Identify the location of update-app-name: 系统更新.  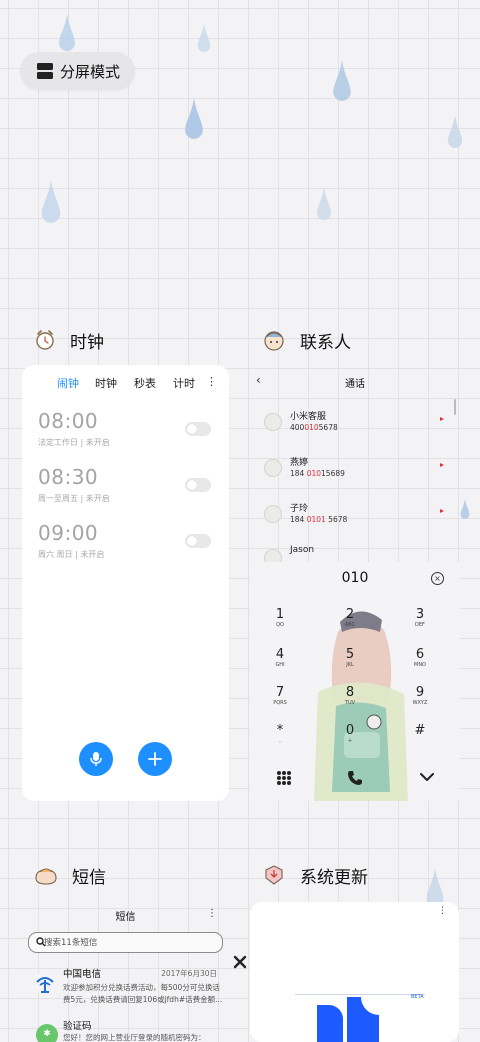
(334, 877).